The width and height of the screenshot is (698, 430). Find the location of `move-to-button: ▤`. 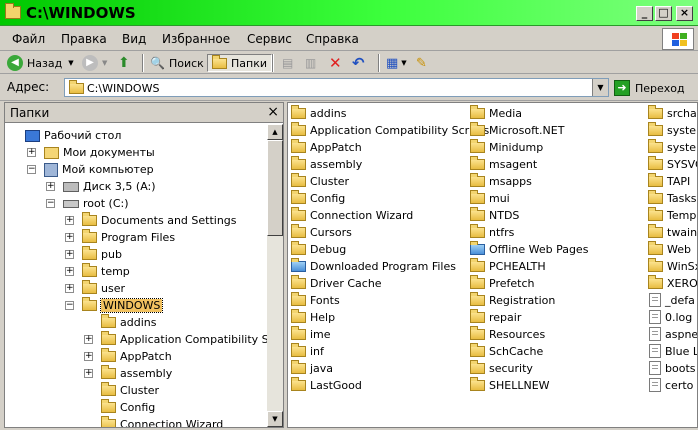

move-to-button: ▤ is located at coordinates (287, 63).